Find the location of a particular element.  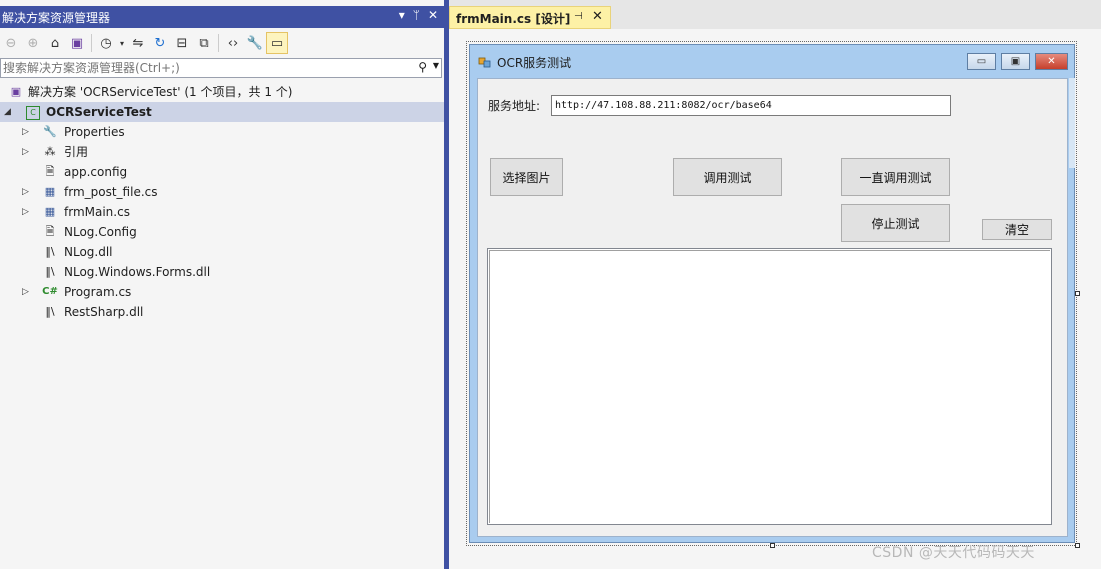

switch-views-icon: ▣ is located at coordinates (77, 43).